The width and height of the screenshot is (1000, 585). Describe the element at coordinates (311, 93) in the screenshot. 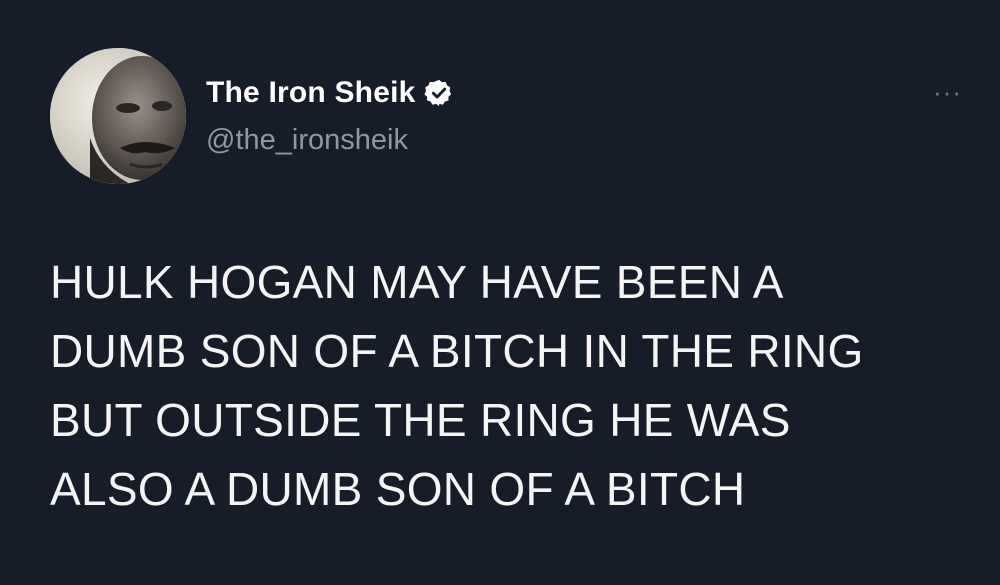

I see `author-display-name: The Iron Sheik` at that location.